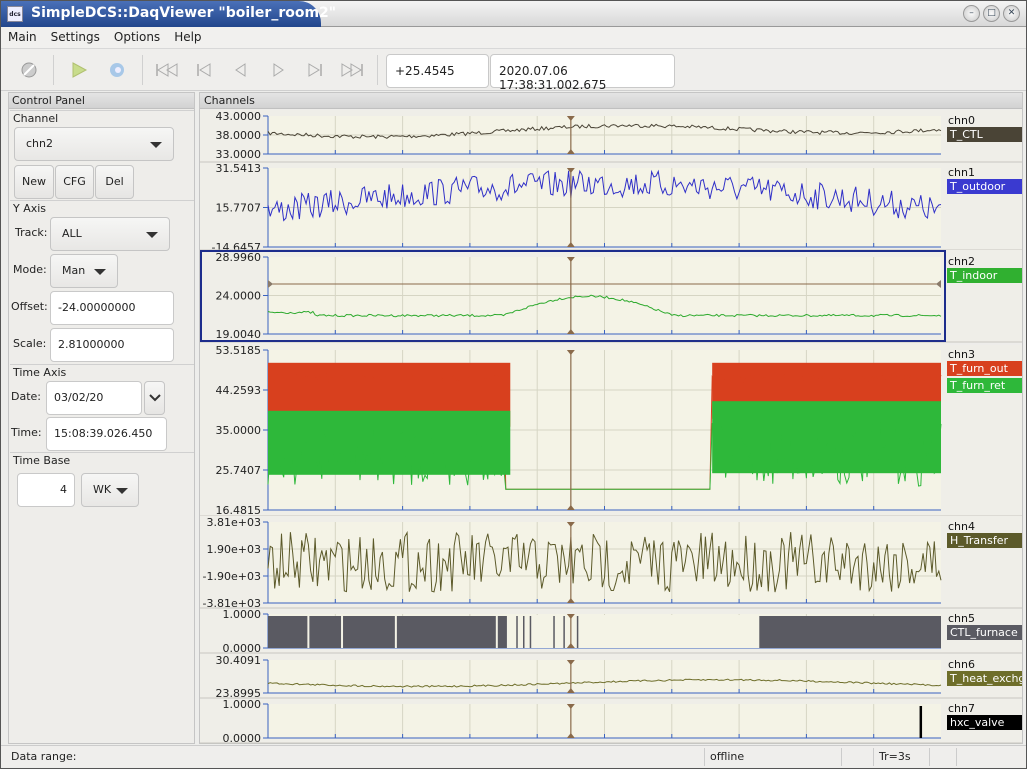 The width and height of the screenshot is (1027, 769). What do you see at coordinates (977, 722) in the screenshot?
I see `trace-label: hxc_valve` at bounding box center [977, 722].